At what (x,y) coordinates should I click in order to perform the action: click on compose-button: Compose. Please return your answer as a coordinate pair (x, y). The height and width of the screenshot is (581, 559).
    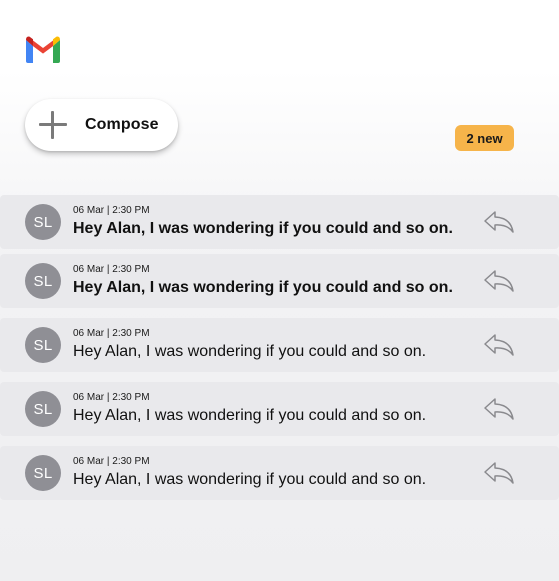
    Looking at the image, I should click on (101, 125).